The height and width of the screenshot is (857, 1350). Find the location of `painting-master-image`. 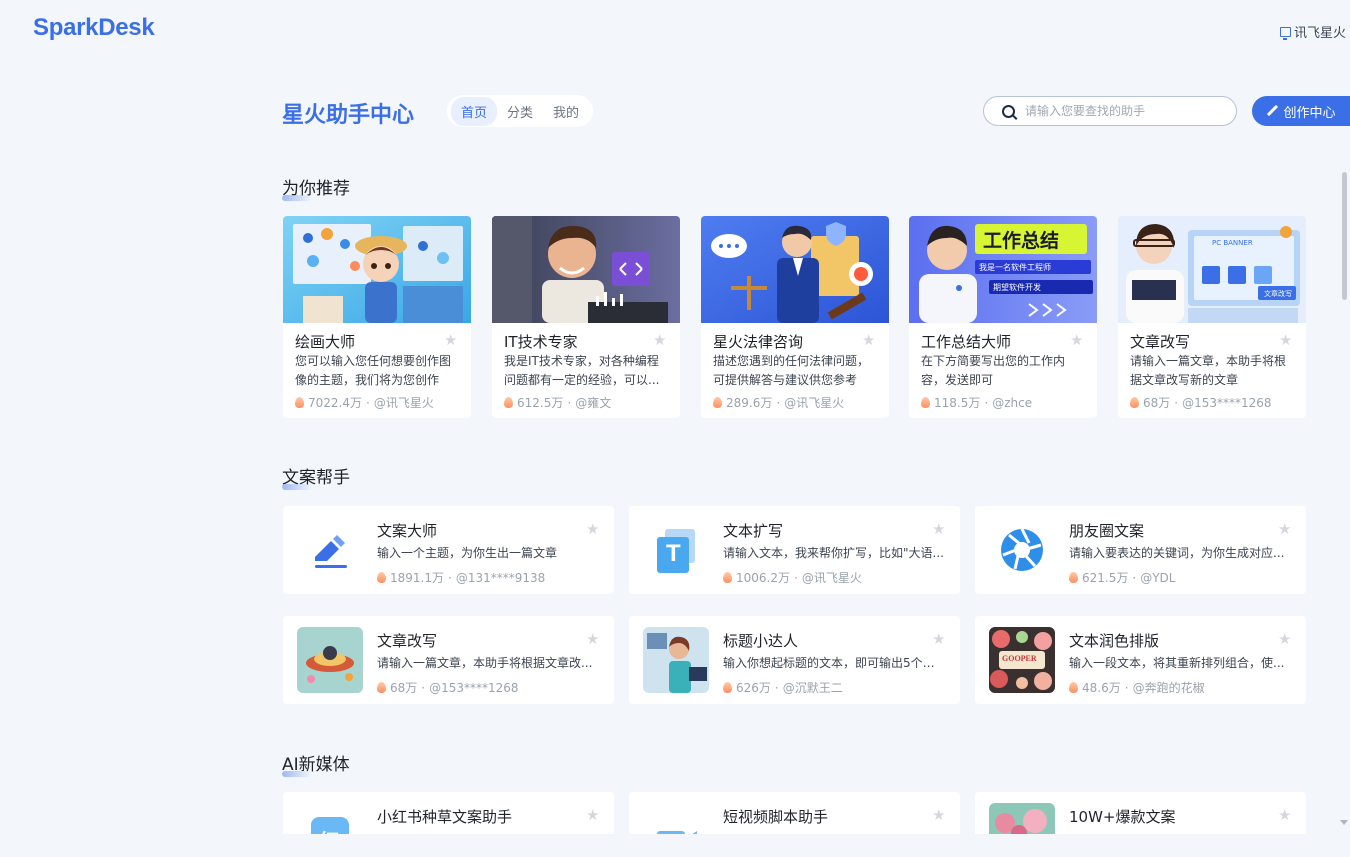

painting-master-image is located at coordinates (377, 269).